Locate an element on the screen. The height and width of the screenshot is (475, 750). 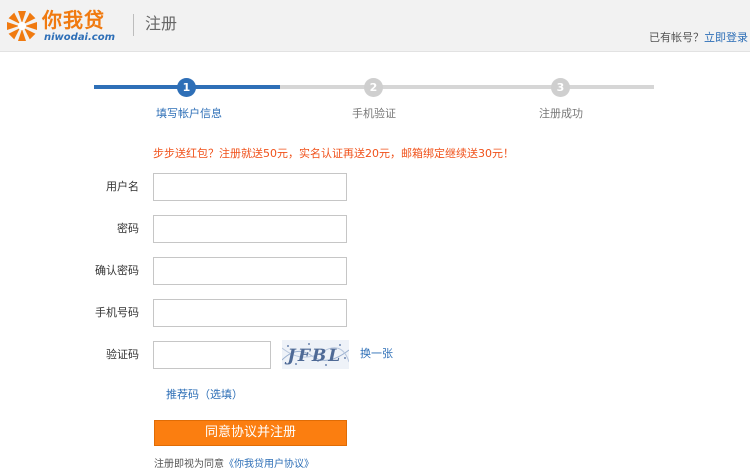
agreement-prefix: 注册即视为同意 is located at coordinates (189, 464).